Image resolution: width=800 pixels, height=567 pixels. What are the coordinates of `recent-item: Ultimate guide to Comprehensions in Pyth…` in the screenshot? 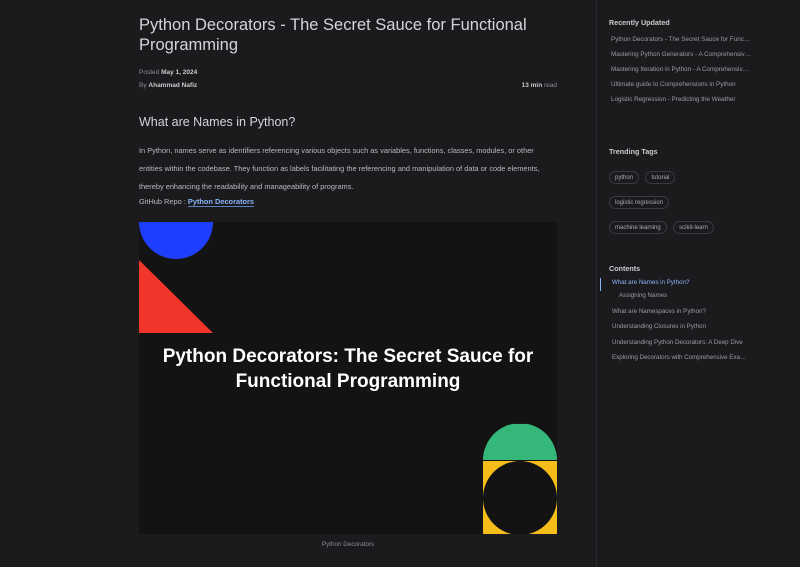 It's located at (681, 87).